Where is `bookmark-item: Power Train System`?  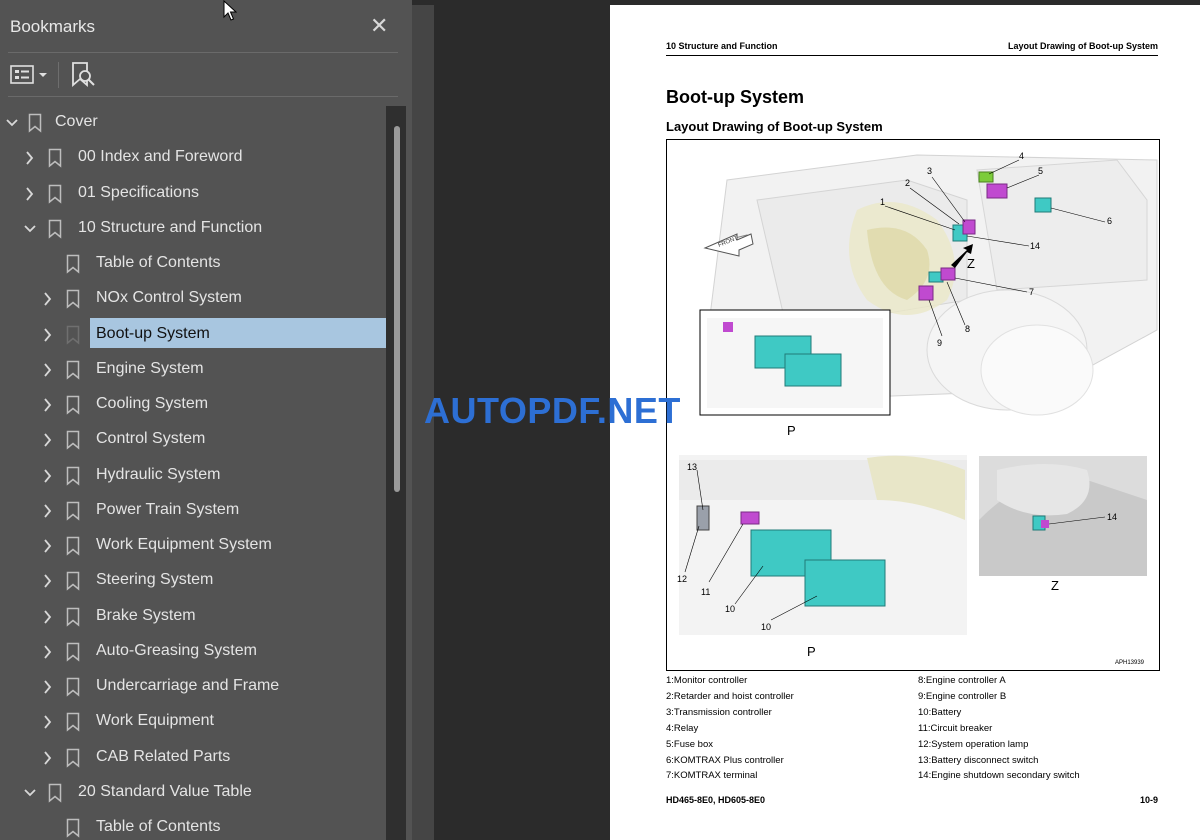 bookmark-item: Power Train System is located at coordinates (193, 511).